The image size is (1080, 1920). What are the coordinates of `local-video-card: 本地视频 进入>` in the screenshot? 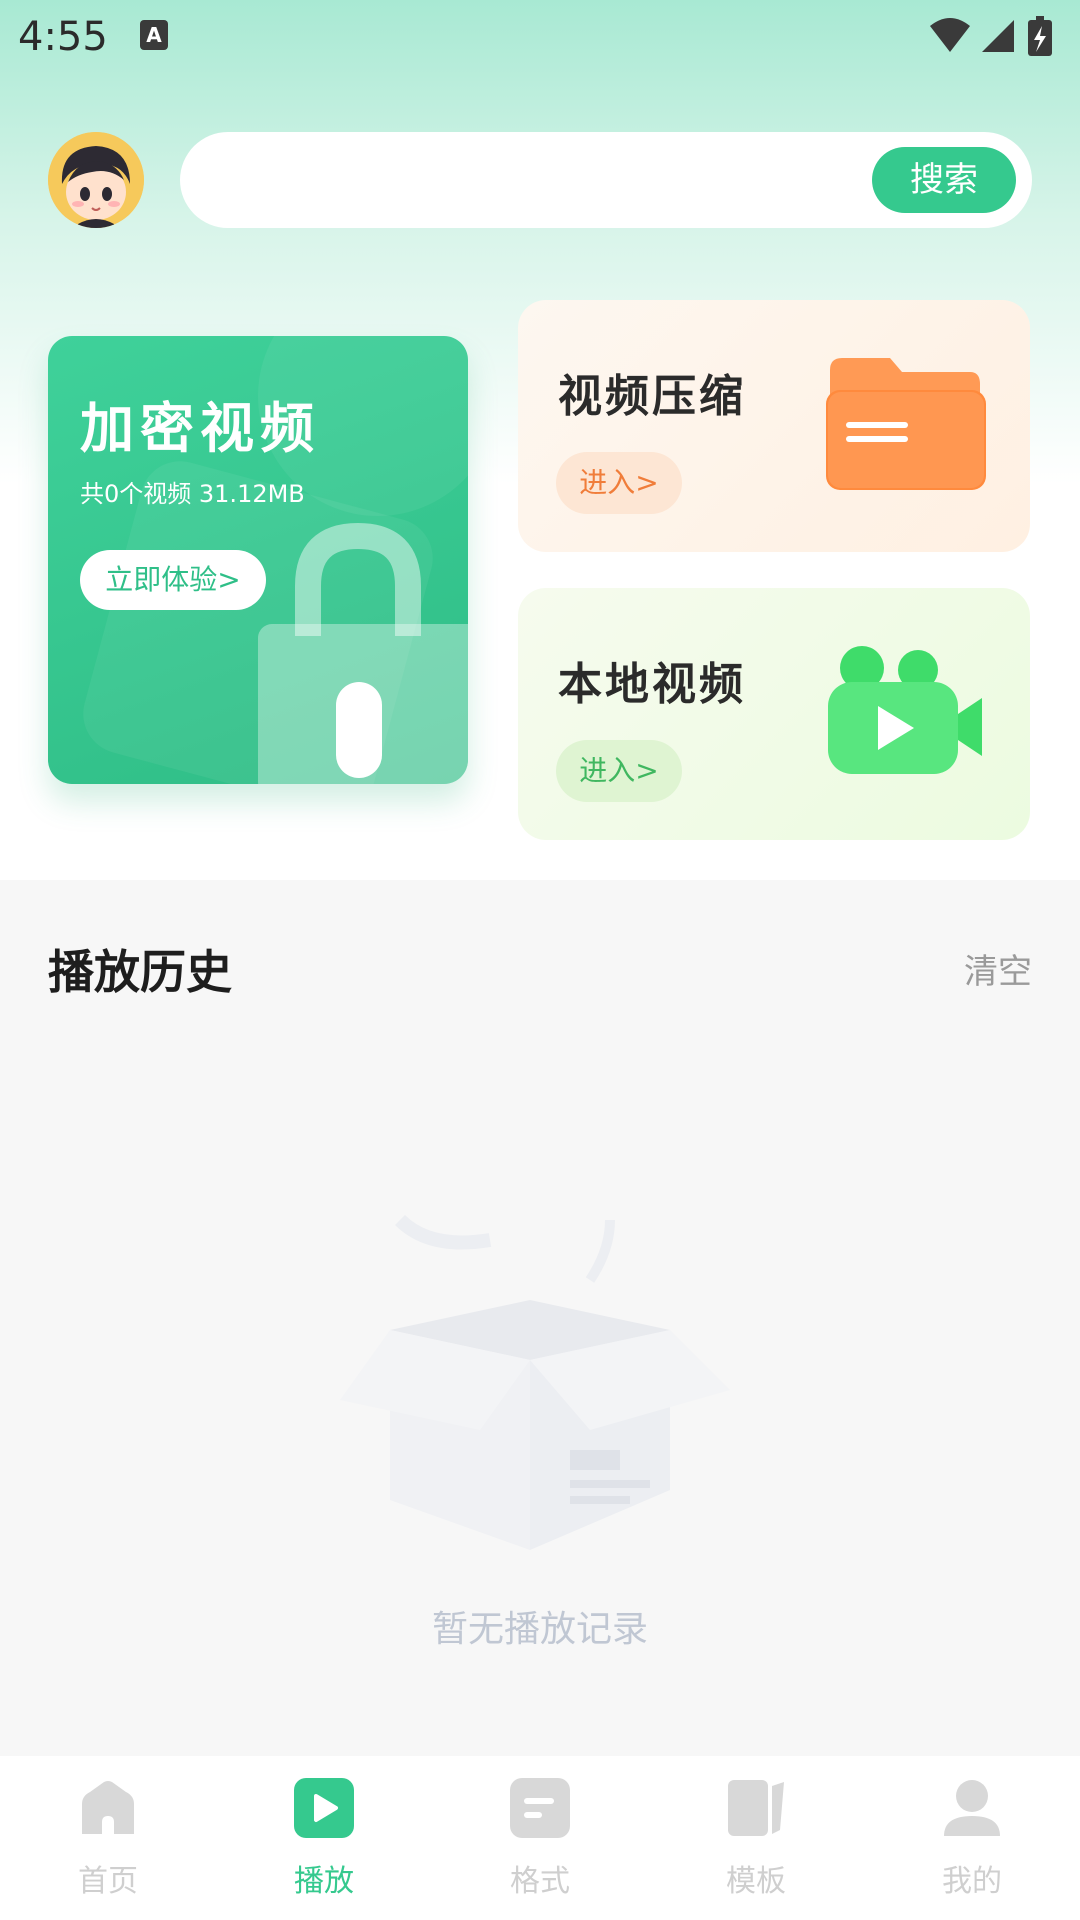 It's located at (774, 714).